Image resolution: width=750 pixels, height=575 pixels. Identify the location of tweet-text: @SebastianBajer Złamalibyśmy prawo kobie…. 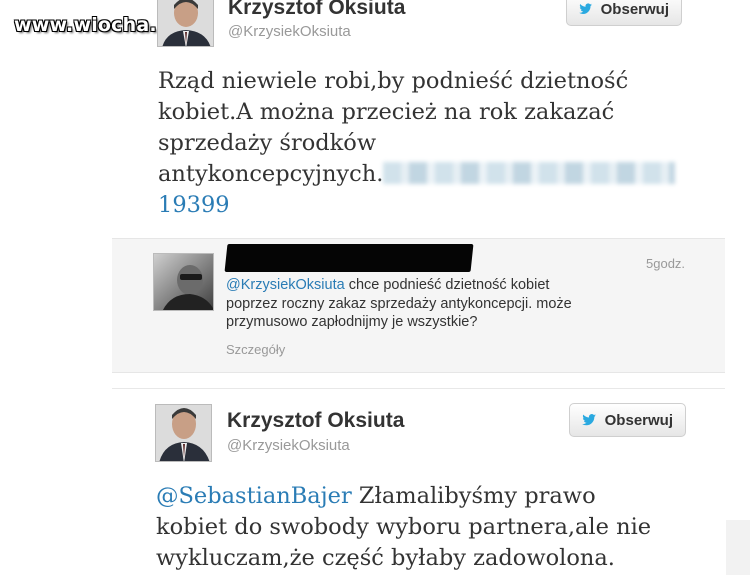
(403, 527).